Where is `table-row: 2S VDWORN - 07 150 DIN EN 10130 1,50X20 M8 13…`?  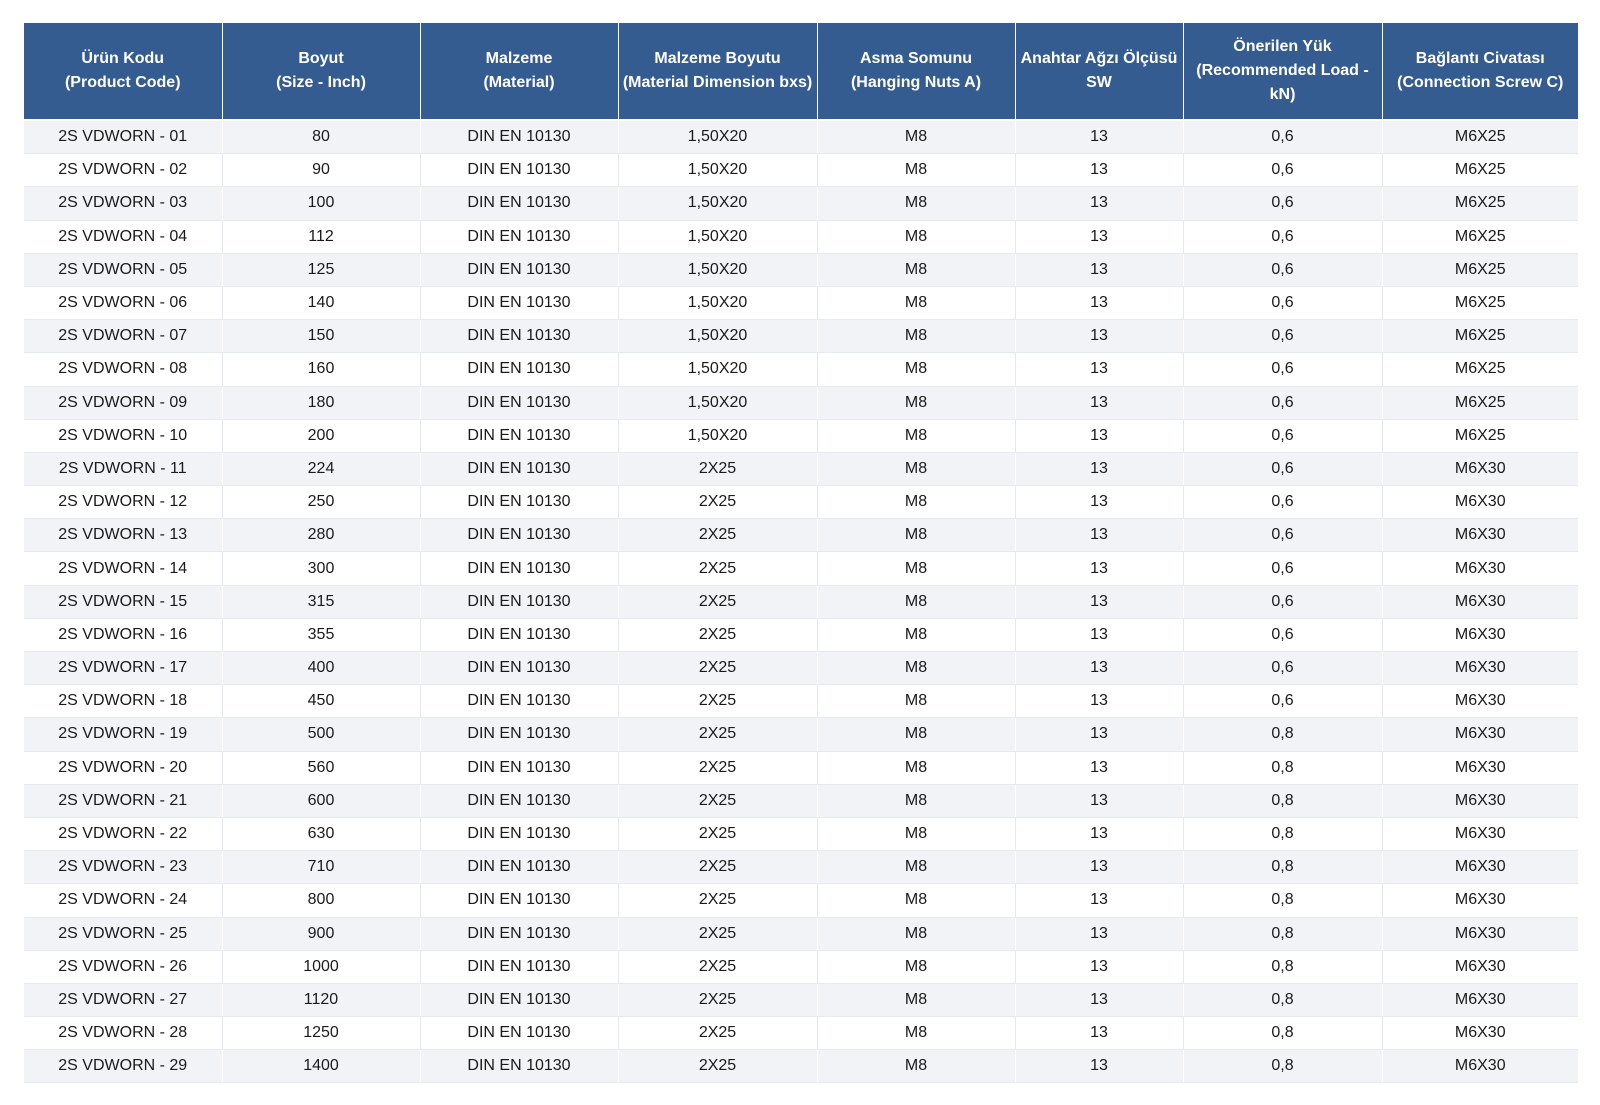 table-row: 2S VDWORN - 07 150 DIN EN 10130 1,50X20 M8 13… is located at coordinates (801, 336).